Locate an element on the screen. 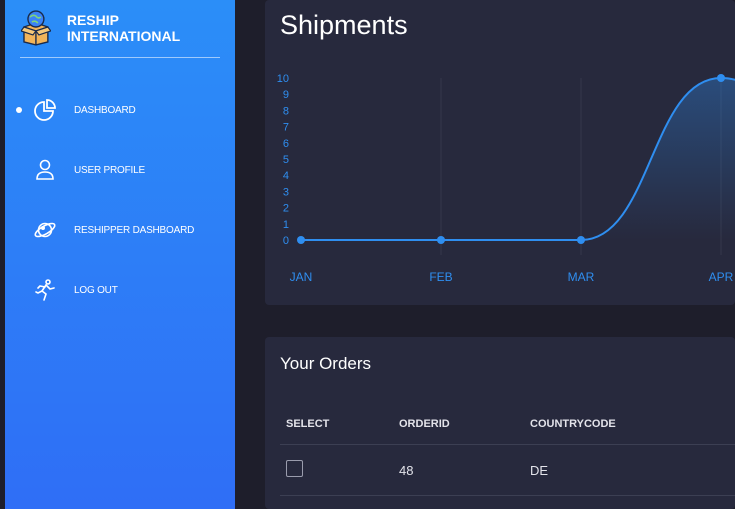  sidebar-item-dashboard: DASHBOARD is located at coordinates (120, 110).